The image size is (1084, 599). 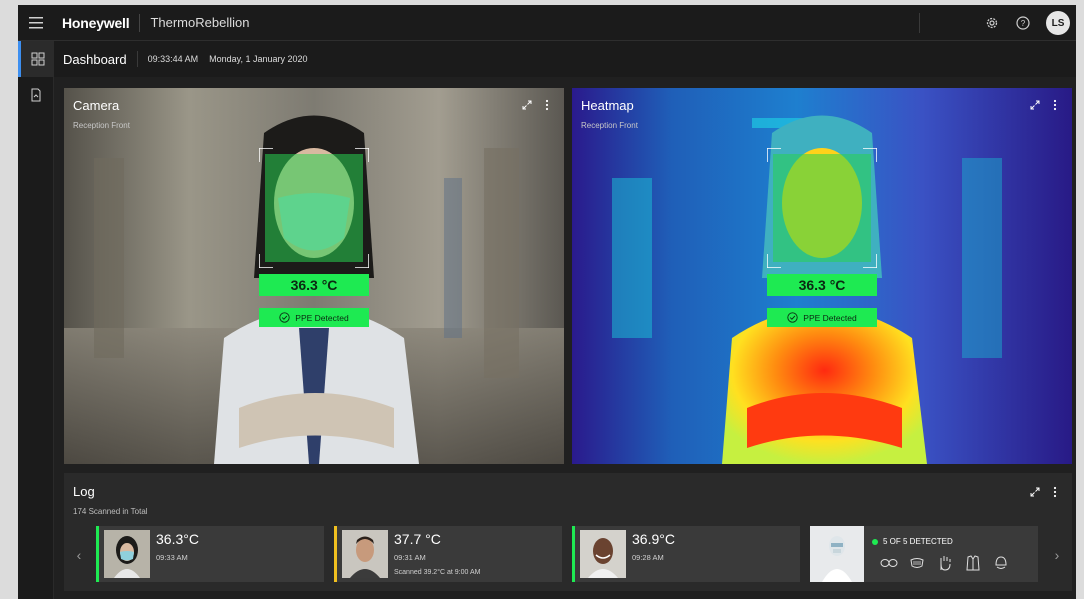 What do you see at coordinates (648, 557) in the screenshot?
I see `log-time: 09:28 AM` at bounding box center [648, 557].